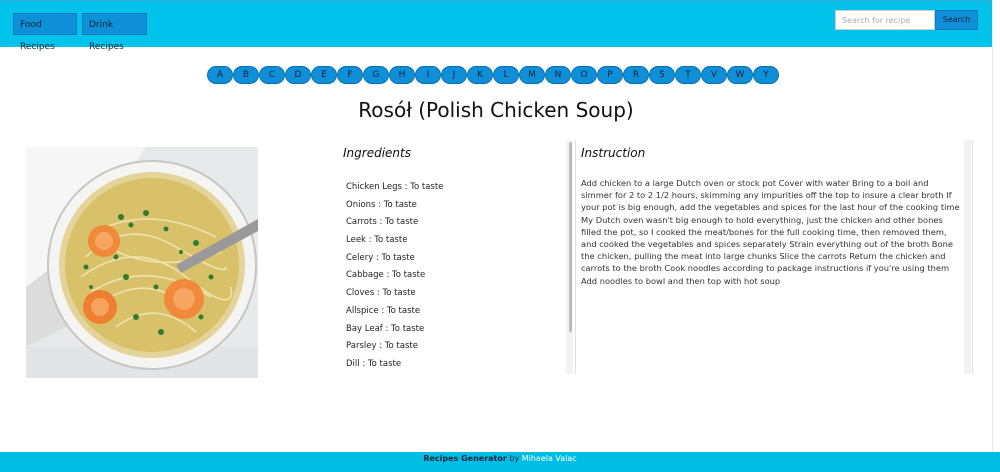  Describe the element at coordinates (385, 328) in the screenshot. I see `ingredient-item: Bay Leaf : To taste` at that location.